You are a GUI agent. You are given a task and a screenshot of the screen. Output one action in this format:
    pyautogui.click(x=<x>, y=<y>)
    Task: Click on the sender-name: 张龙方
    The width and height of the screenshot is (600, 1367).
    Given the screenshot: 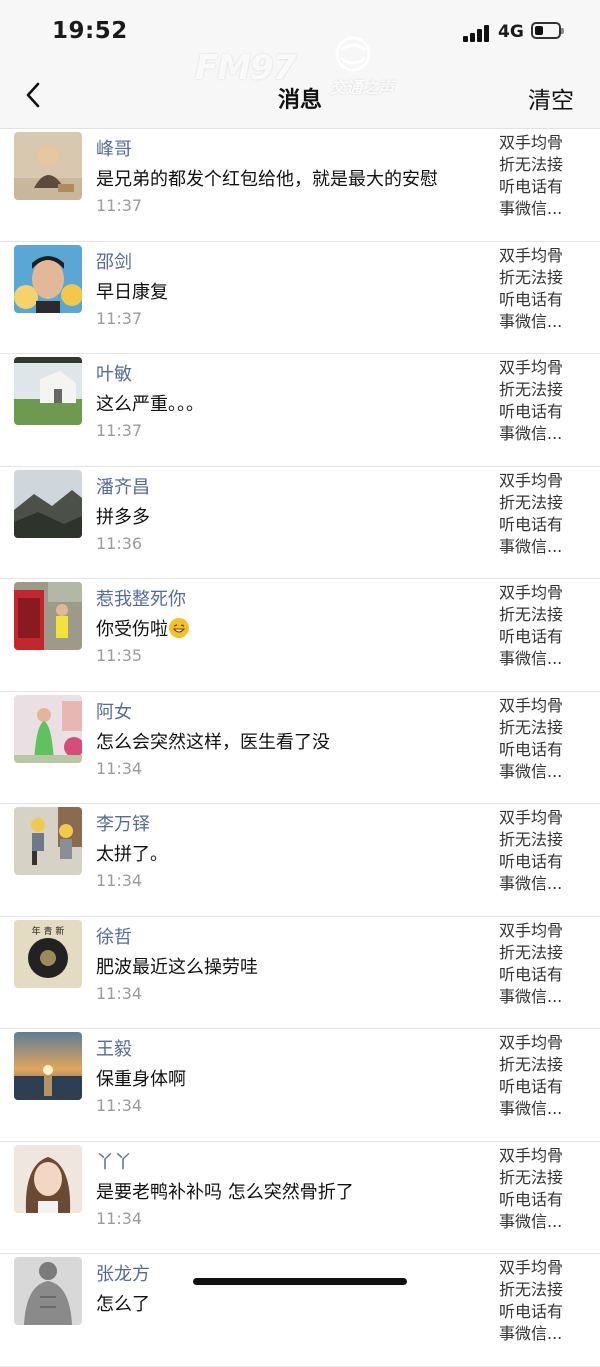 What is the action you would take?
    pyautogui.click(x=123, y=1273)
    